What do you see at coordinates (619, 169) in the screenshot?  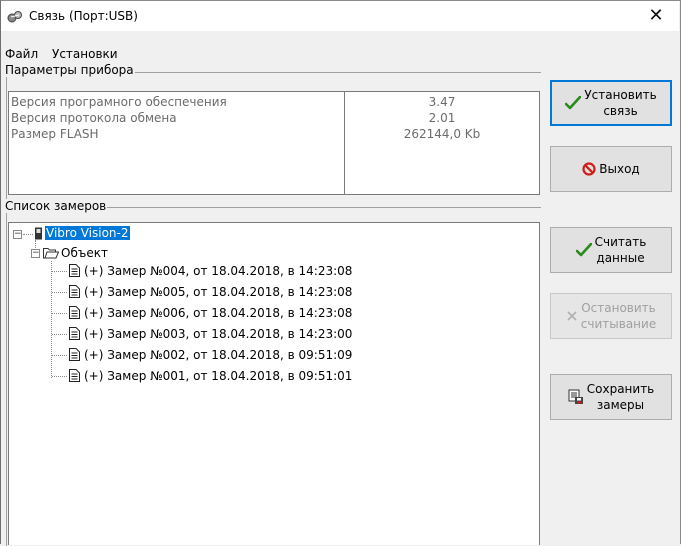 I see `exit-button-label: Выход` at bounding box center [619, 169].